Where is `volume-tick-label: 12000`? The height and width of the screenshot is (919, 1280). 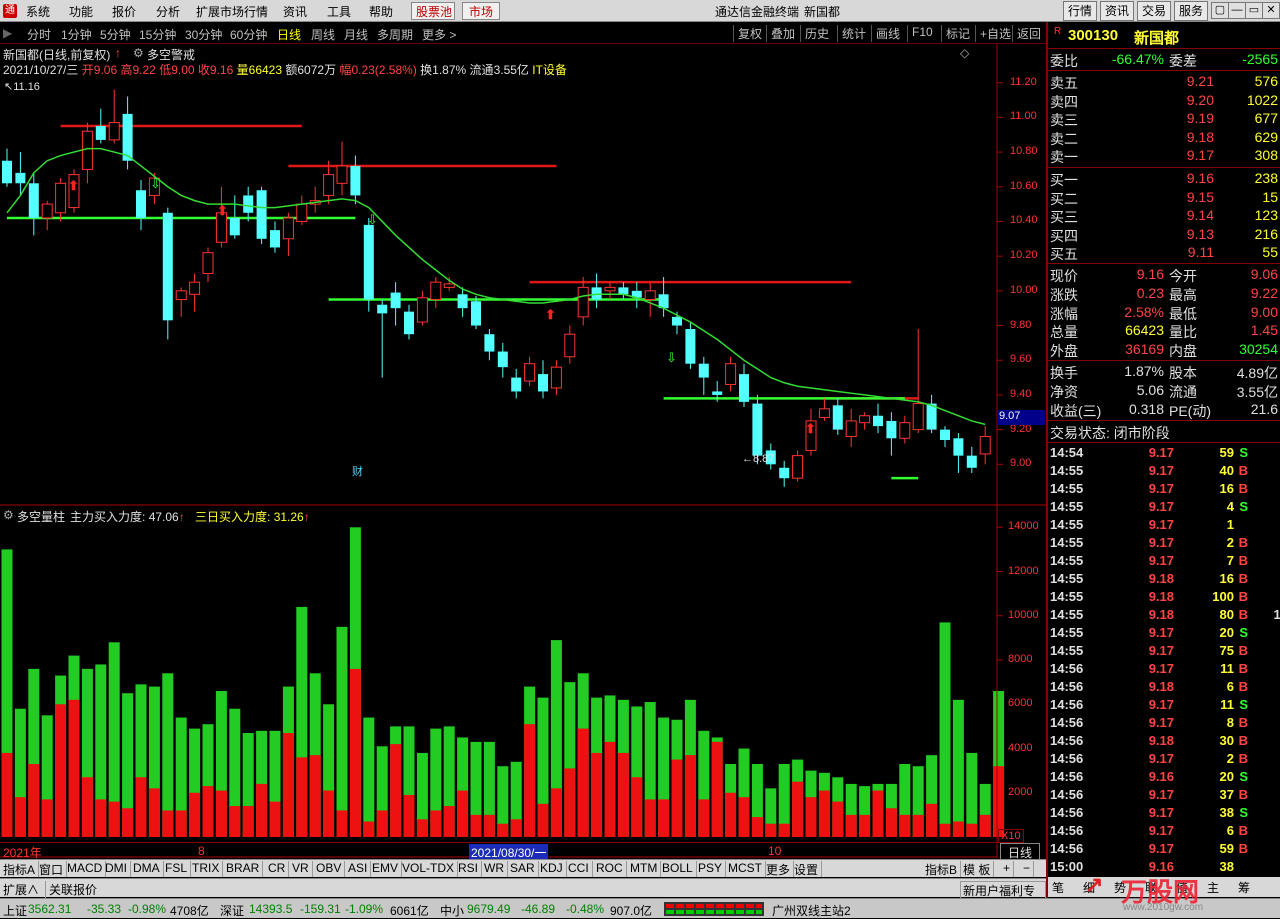 volume-tick-label: 12000 is located at coordinates (1023, 570).